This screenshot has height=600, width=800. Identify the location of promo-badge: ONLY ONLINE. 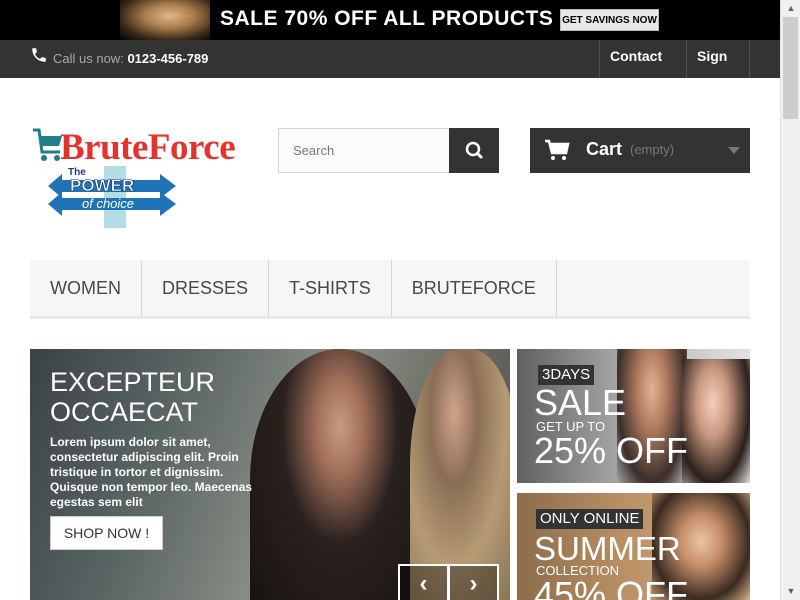
(590, 519).